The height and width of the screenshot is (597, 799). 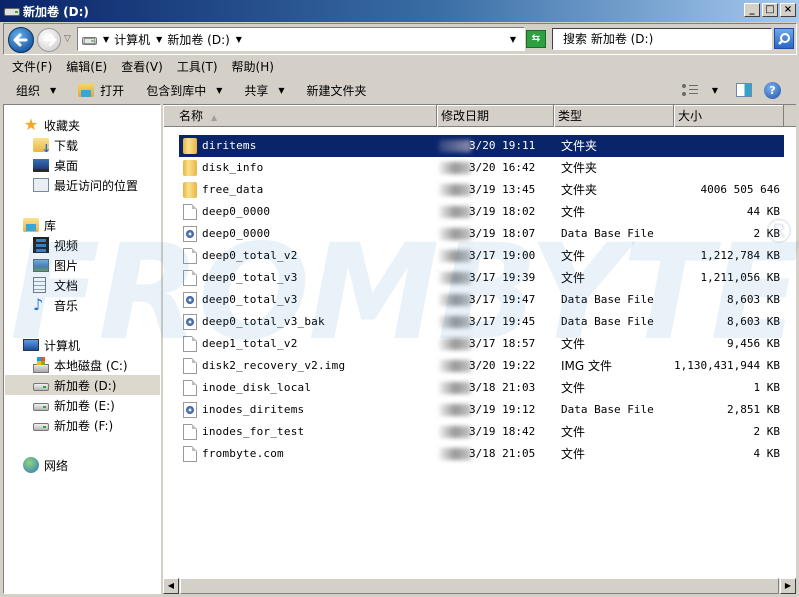 What do you see at coordinates (479, 168) in the screenshot?
I see `file-row: disk_info 3/20 16:42 文件夹` at bounding box center [479, 168].